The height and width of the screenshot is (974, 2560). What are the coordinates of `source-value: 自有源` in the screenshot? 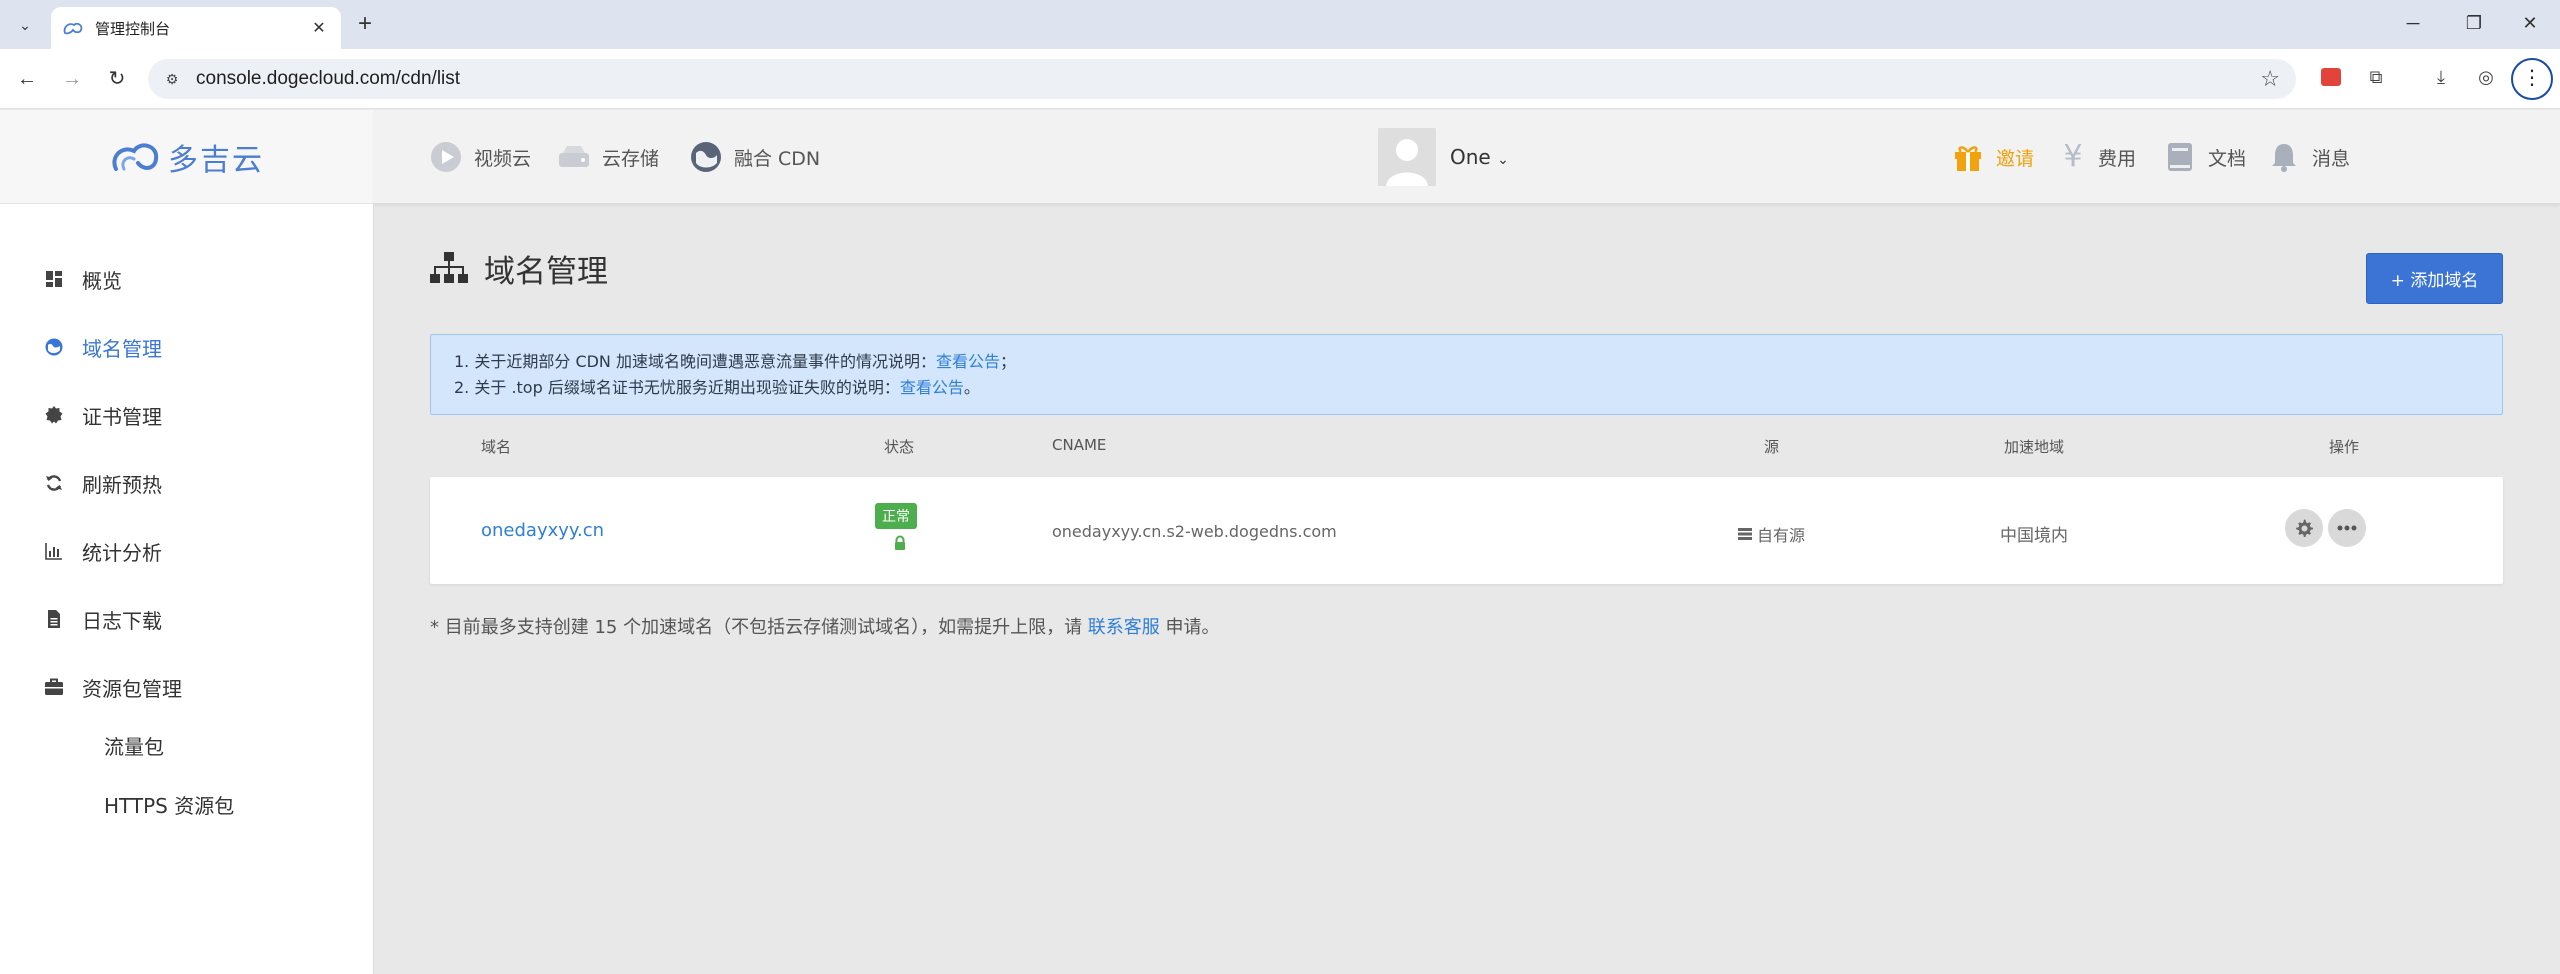 It's located at (1771, 534).